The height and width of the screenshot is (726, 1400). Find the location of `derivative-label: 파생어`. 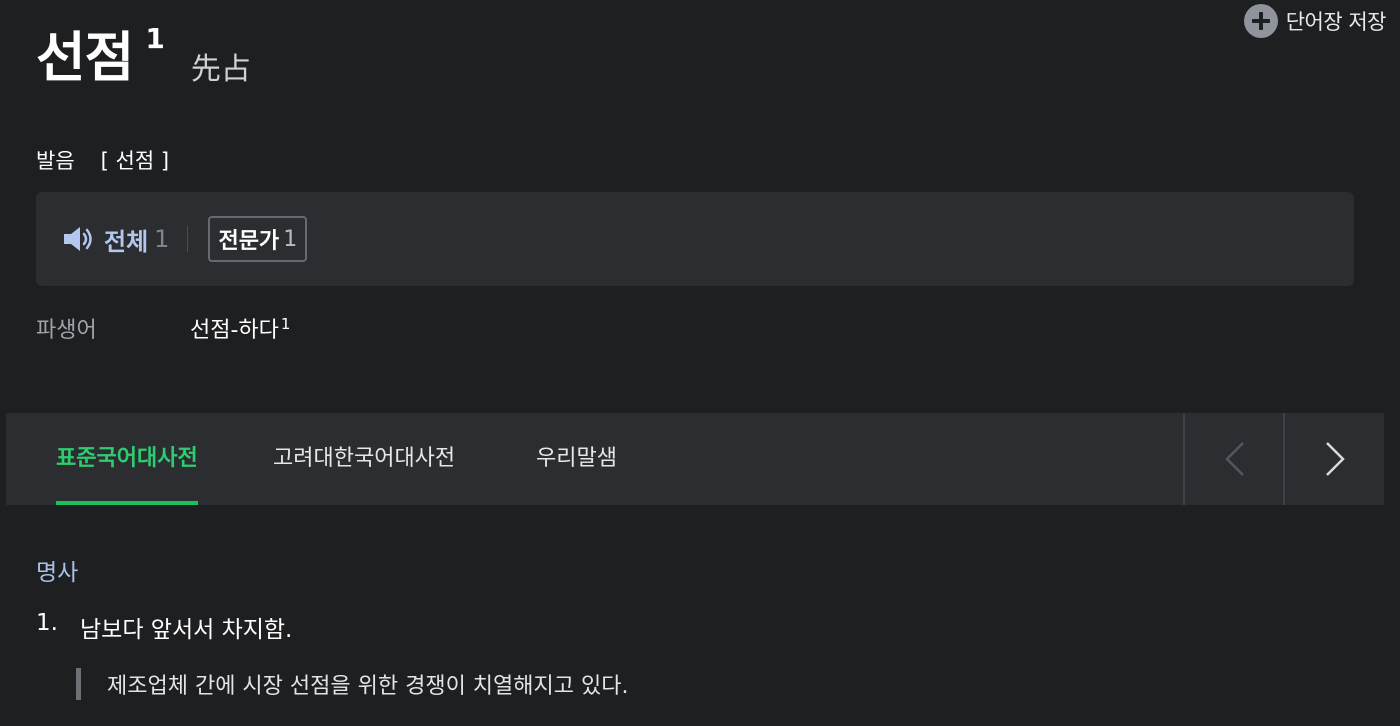

derivative-label: 파생어 is located at coordinates (66, 330).